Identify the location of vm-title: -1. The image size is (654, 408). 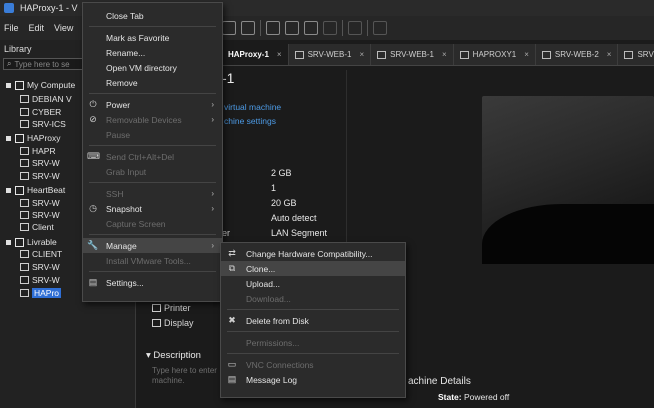
(228, 78).